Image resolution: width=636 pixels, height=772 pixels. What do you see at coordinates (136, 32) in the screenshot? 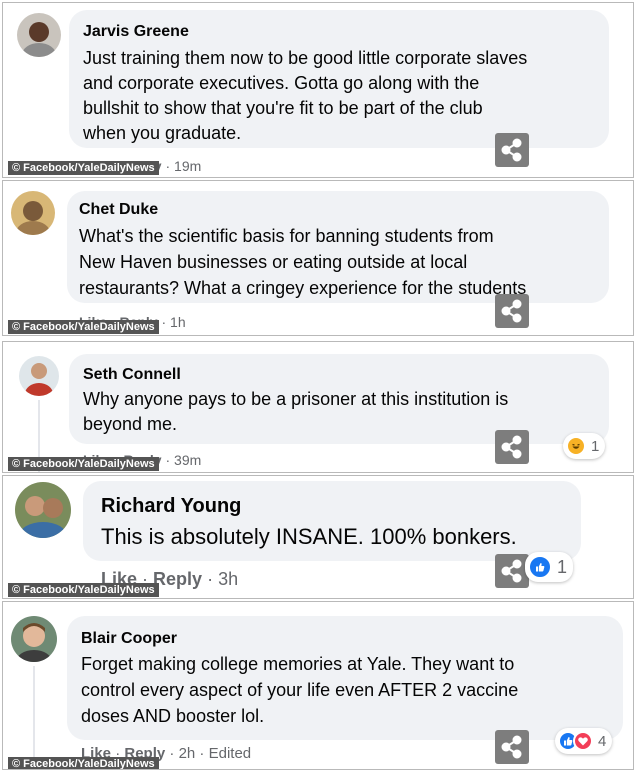
I see `comment-author: Jarvis Greene` at bounding box center [136, 32].